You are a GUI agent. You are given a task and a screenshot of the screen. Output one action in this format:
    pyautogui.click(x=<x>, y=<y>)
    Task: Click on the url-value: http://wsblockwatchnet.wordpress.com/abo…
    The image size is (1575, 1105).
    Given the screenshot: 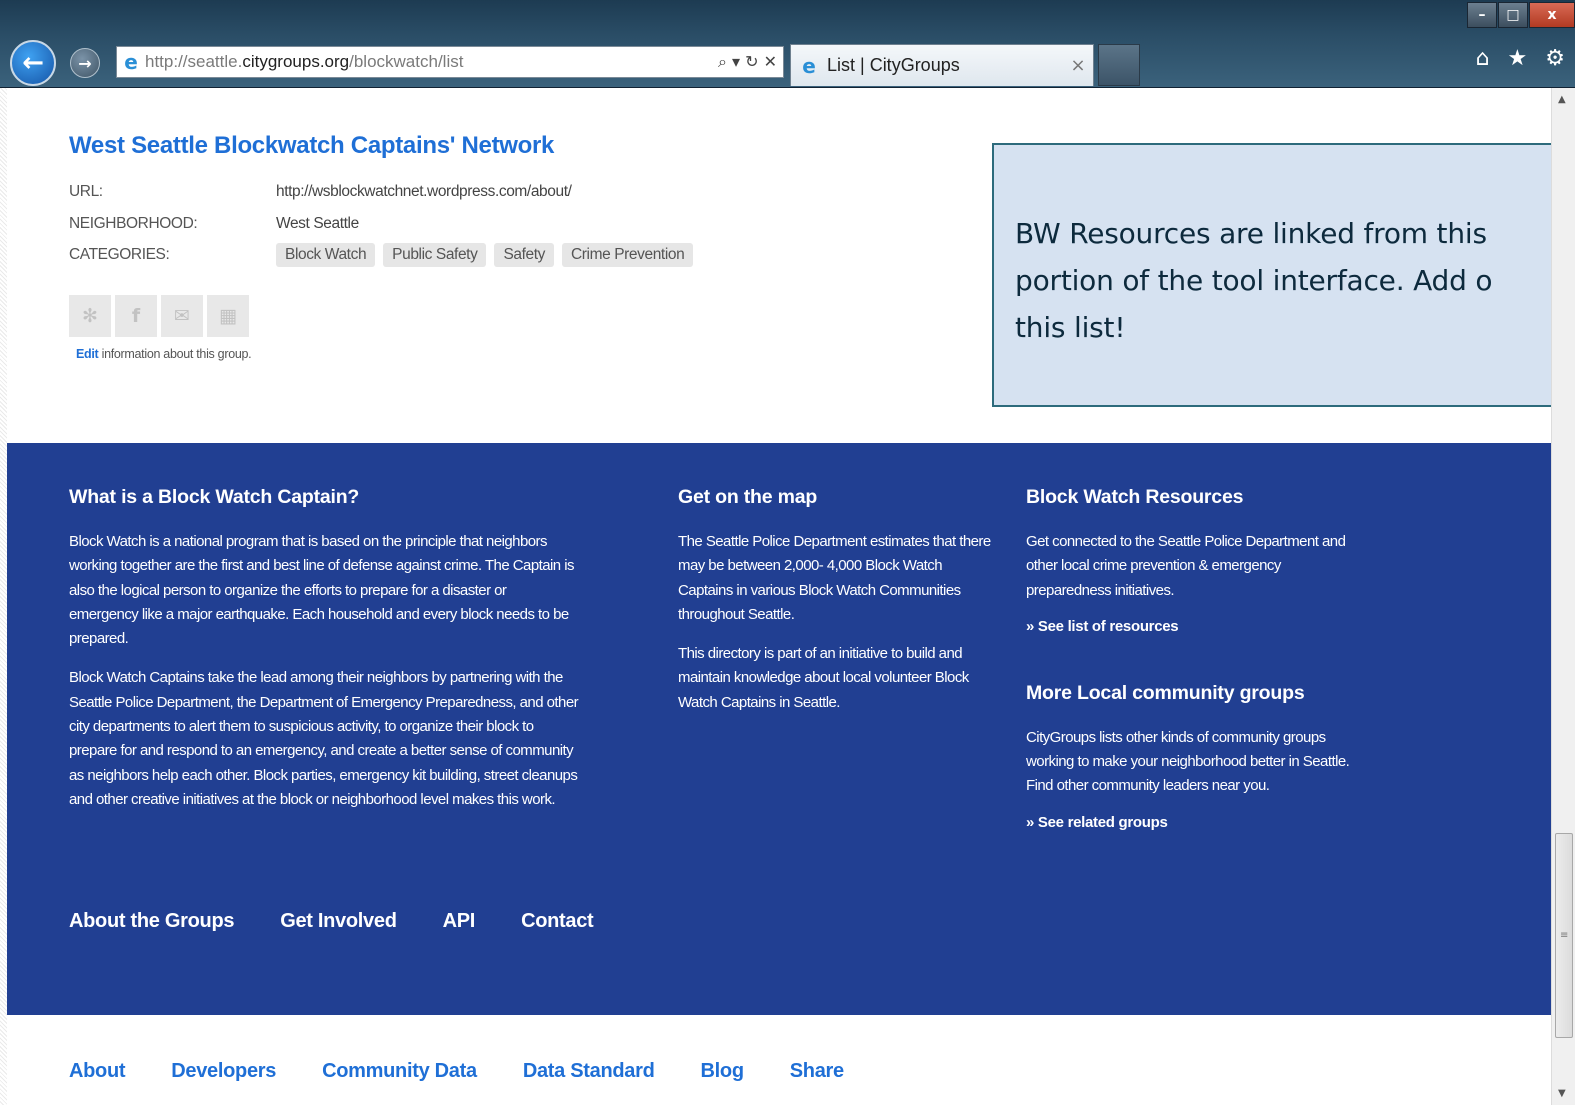 What is the action you would take?
    pyautogui.click(x=424, y=191)
    